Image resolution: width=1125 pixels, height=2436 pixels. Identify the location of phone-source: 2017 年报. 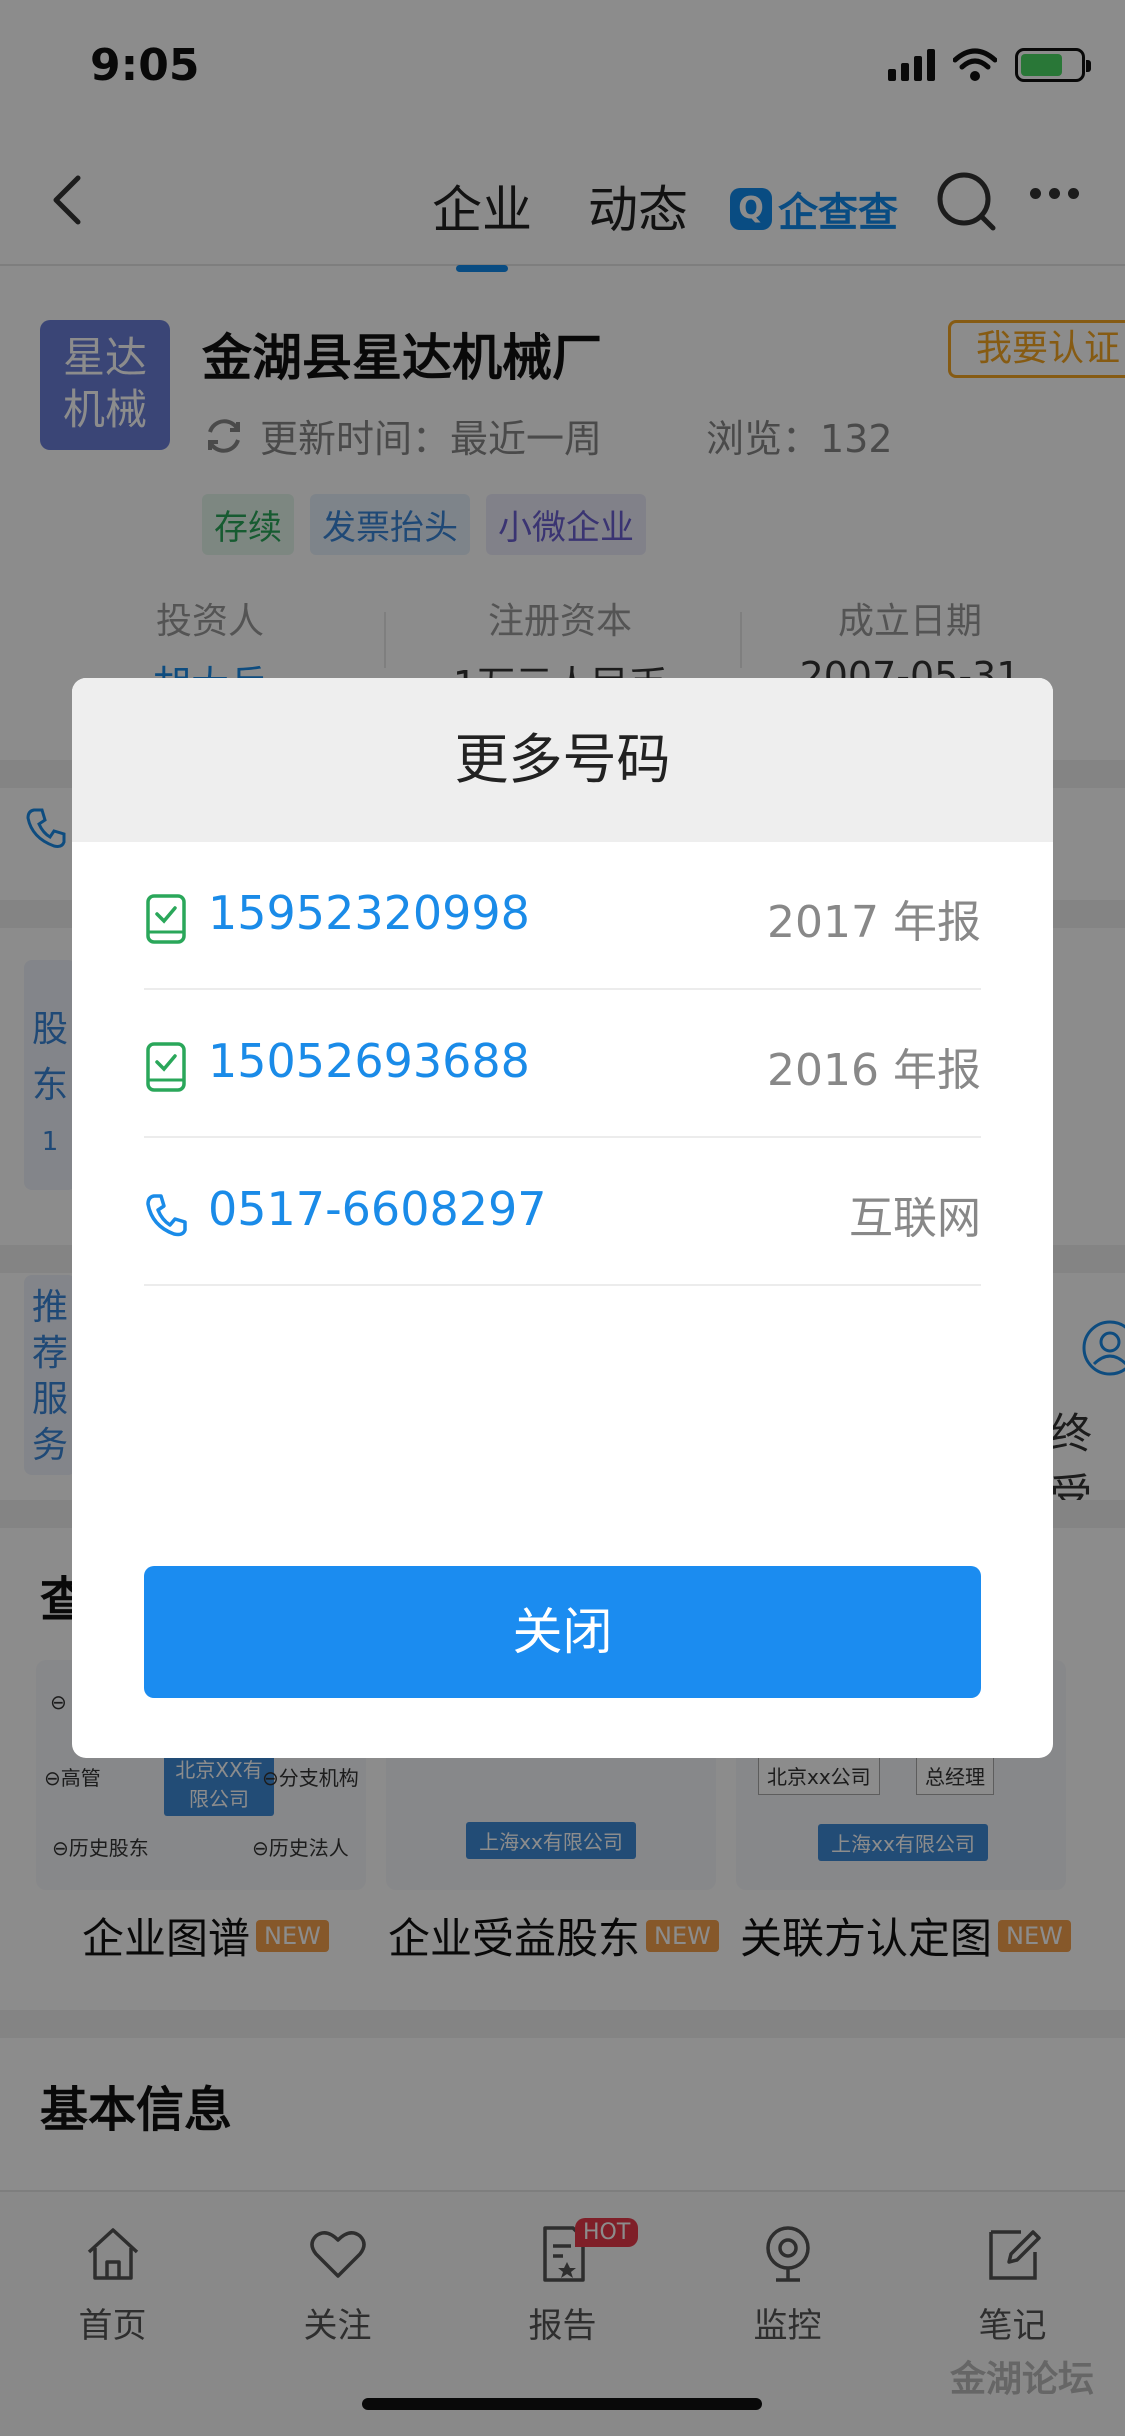
(874, 922).